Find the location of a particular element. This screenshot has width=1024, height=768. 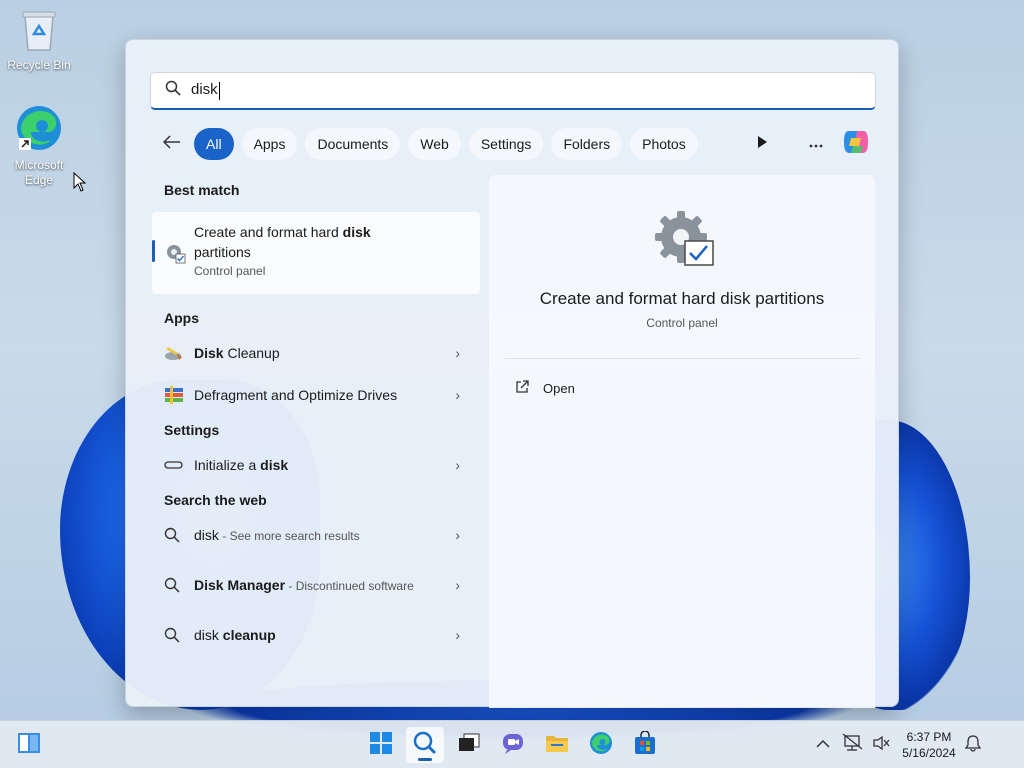

disk-cleanup-icon is located at coordinates (179, 353).